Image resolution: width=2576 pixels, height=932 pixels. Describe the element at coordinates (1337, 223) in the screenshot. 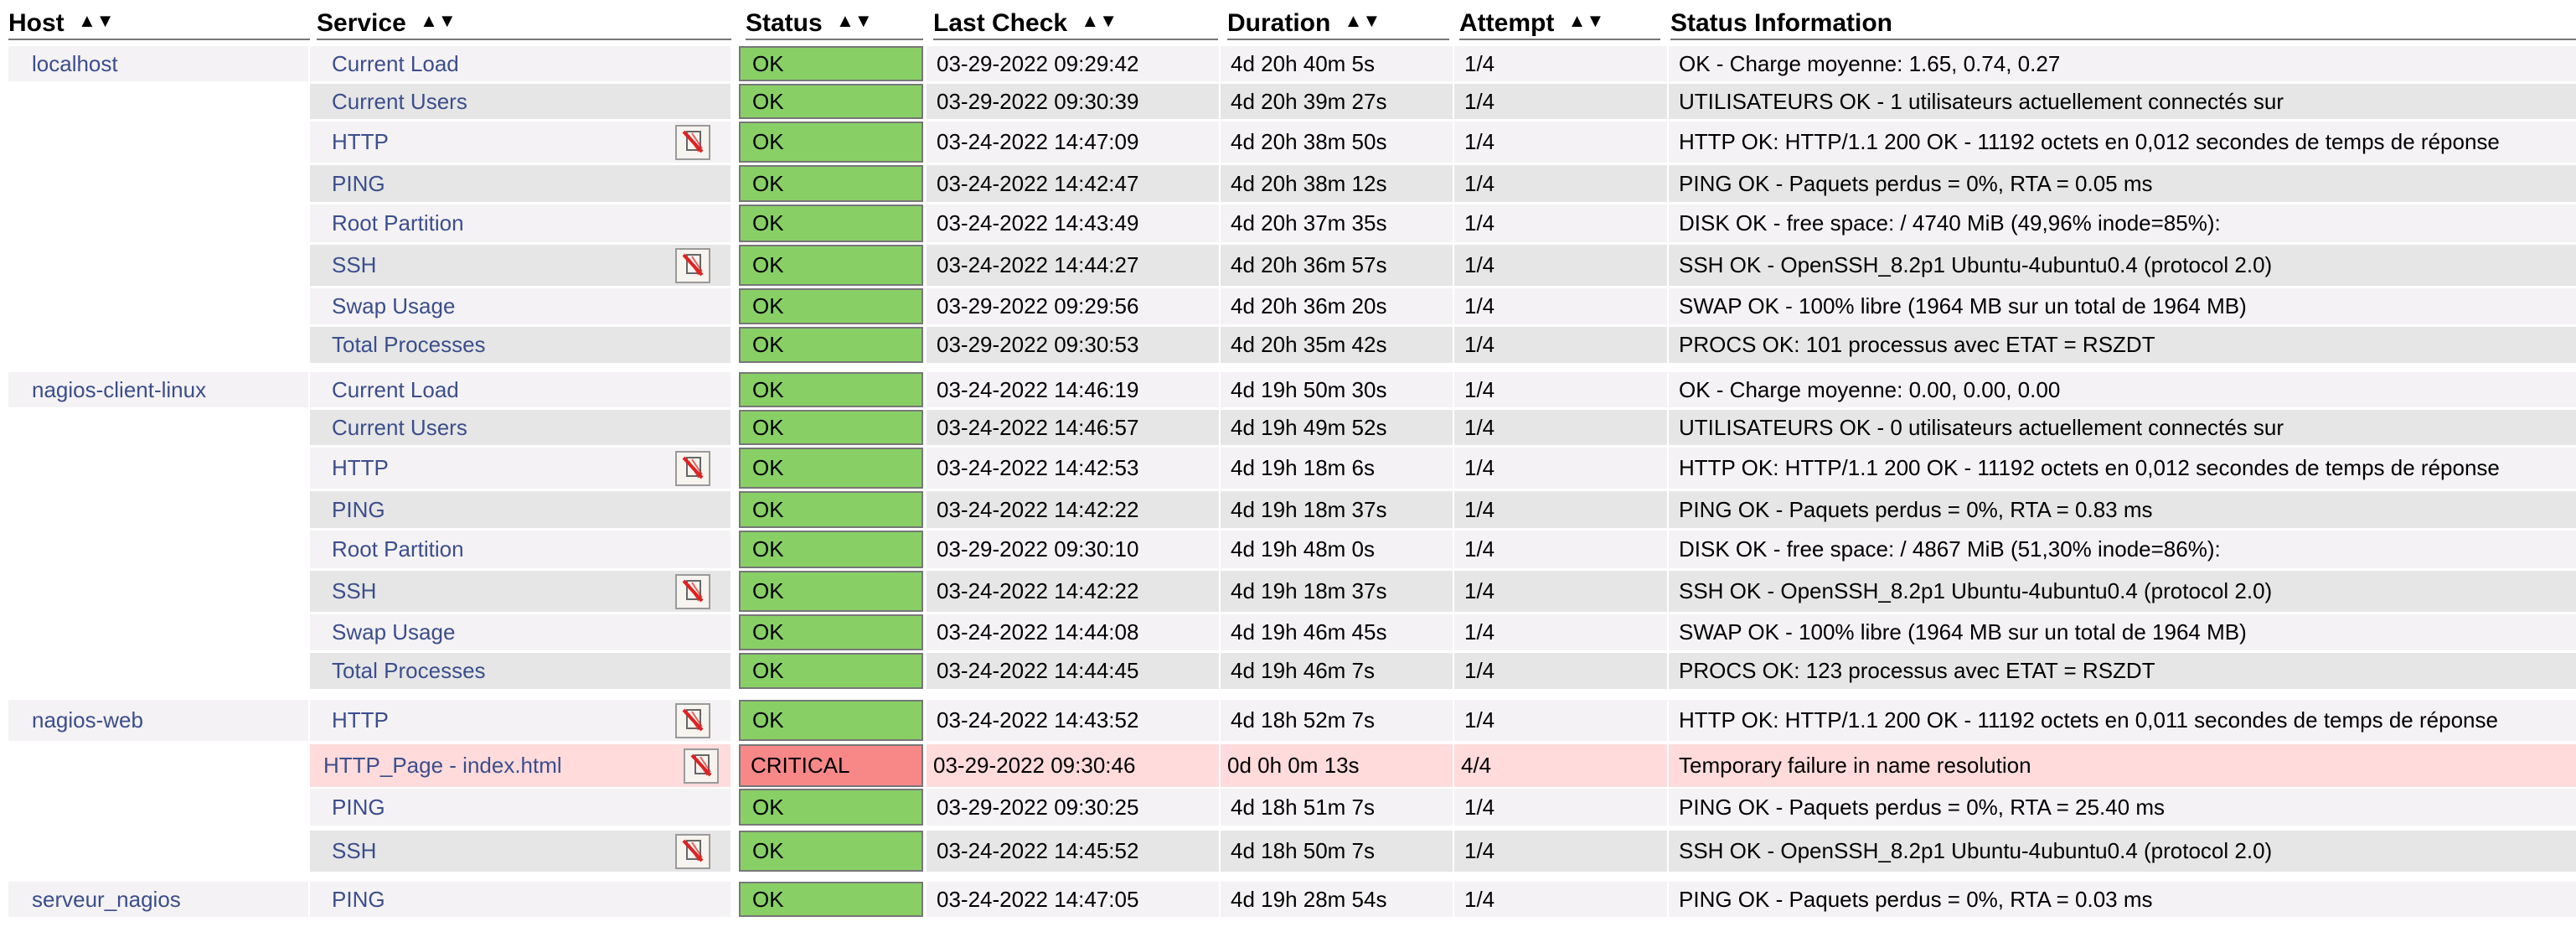

I see `duration-cell: 4d 20h 37m 35s` at that location.